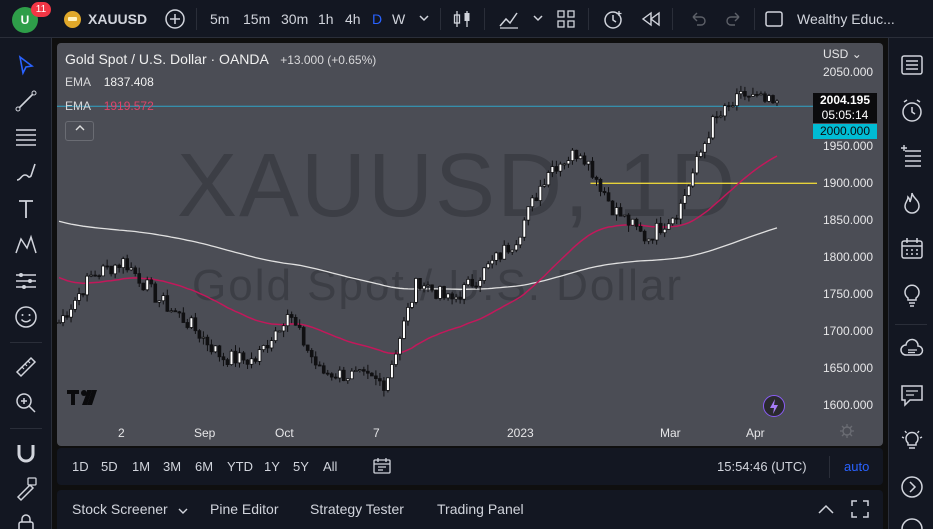 The image size is (933, 529). What do you see at coordinates (912, 65) in the screenshot?
I see `watchlist-icon` at bounding box center [912, 65].